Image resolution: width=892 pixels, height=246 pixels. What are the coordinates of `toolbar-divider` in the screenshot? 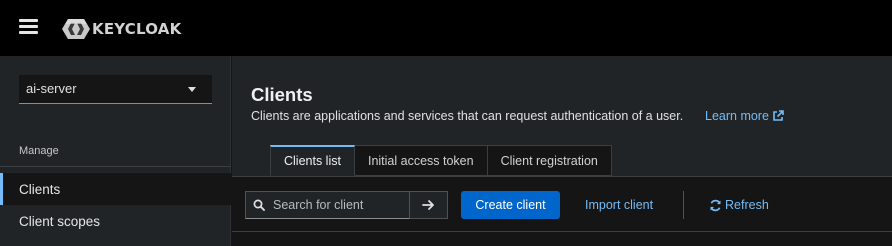 It's located at (683, 205).